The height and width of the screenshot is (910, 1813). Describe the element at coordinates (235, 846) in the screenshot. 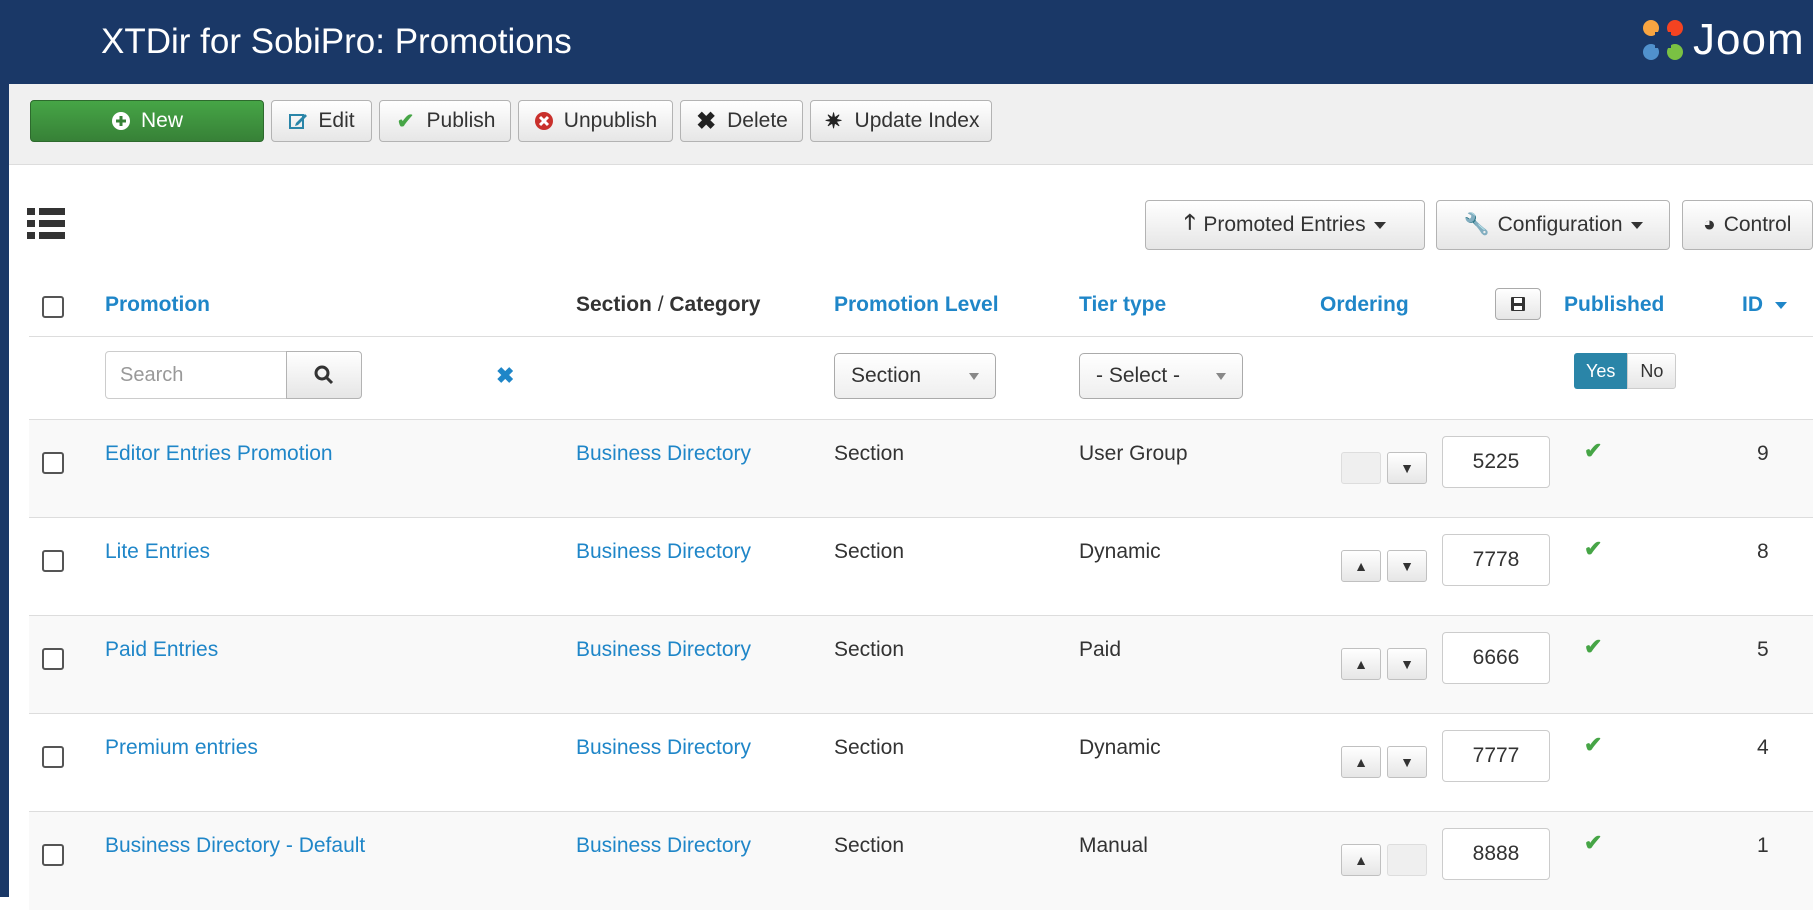

I see `promotion-link: Business Directory - Default` at that location.